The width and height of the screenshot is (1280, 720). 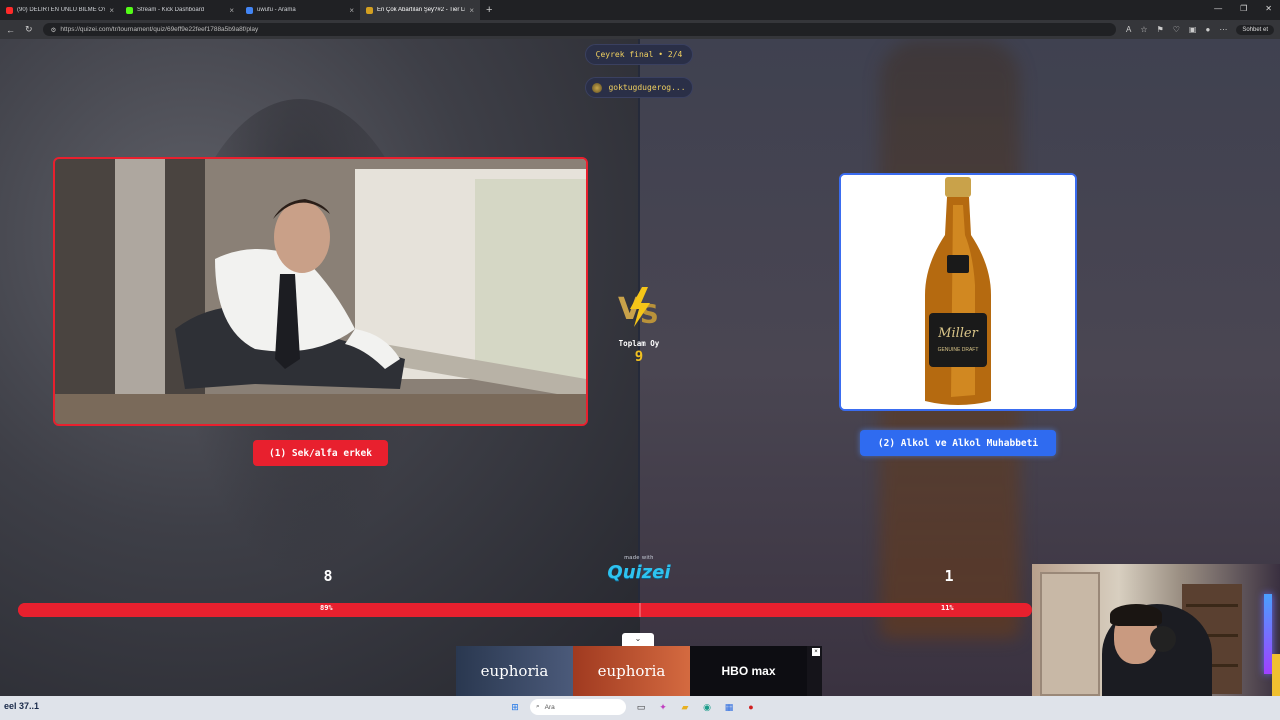 I want to click on address-bar-tools: A ☆ ⚑ ♡ ▣ ● ⋯ Sohbet et, so click(x=1200, y=29).